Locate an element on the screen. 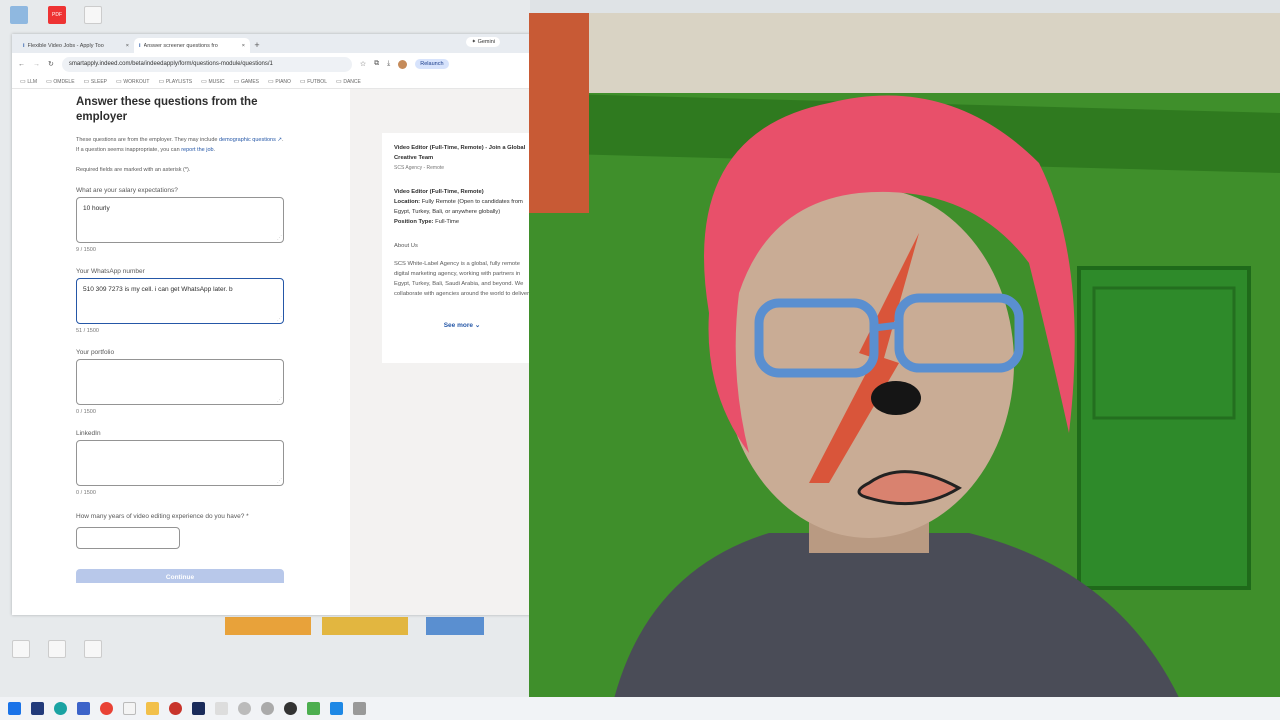 The image size is (1280, 720). start-icon is located at coordinates (14, 708).